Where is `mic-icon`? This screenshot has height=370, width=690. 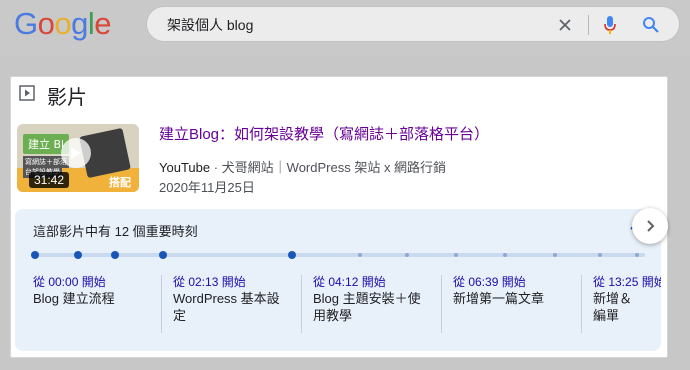 mic-icon is located at coordinates (610, 25).